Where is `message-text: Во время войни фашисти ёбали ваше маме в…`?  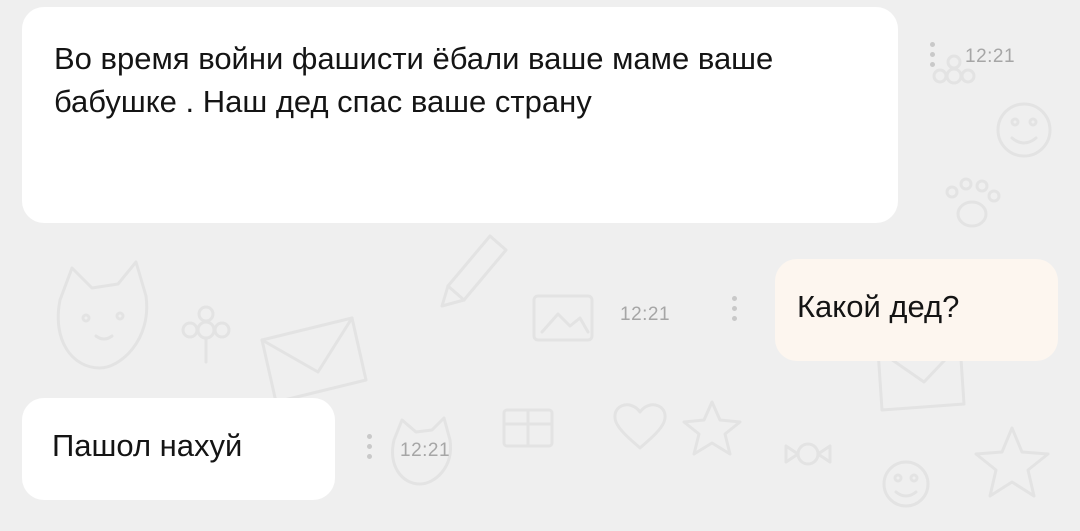 message-text: Во время войни фашисти ёбали ваше маме в… is located at coordinates (414, 80).